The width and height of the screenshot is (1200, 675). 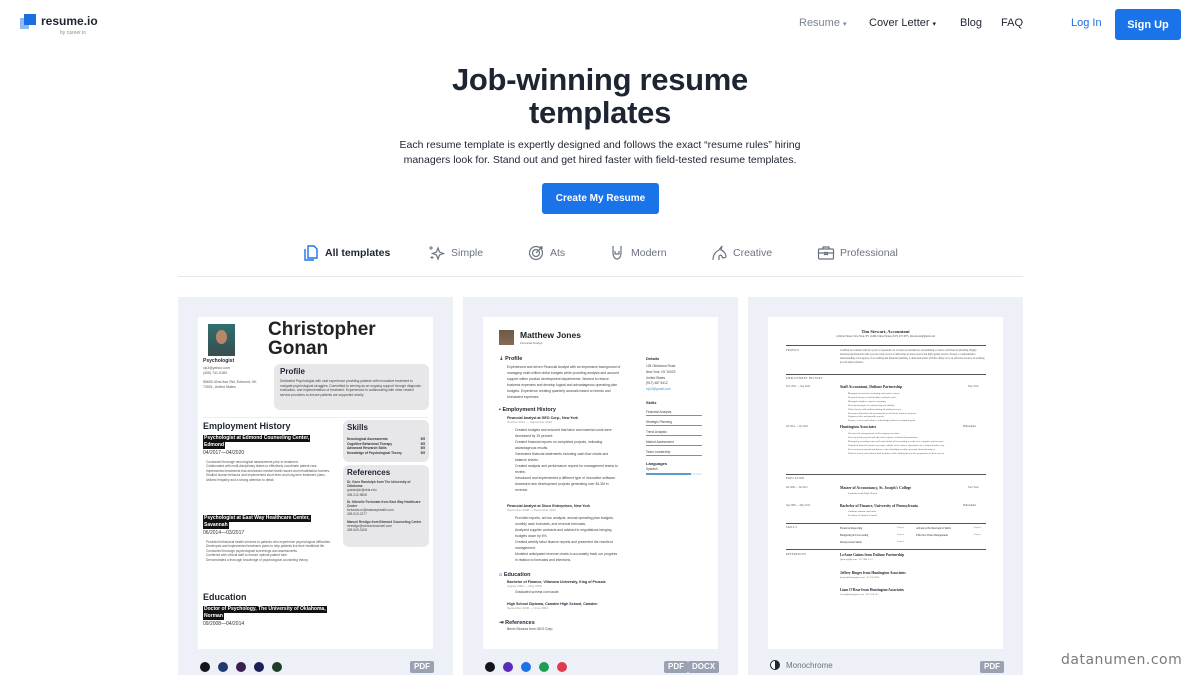 What do you see at coordinates (674, 422) in the screenshot?
I see `skill-item: Strategic Planning` at bounding box center [674, 422].